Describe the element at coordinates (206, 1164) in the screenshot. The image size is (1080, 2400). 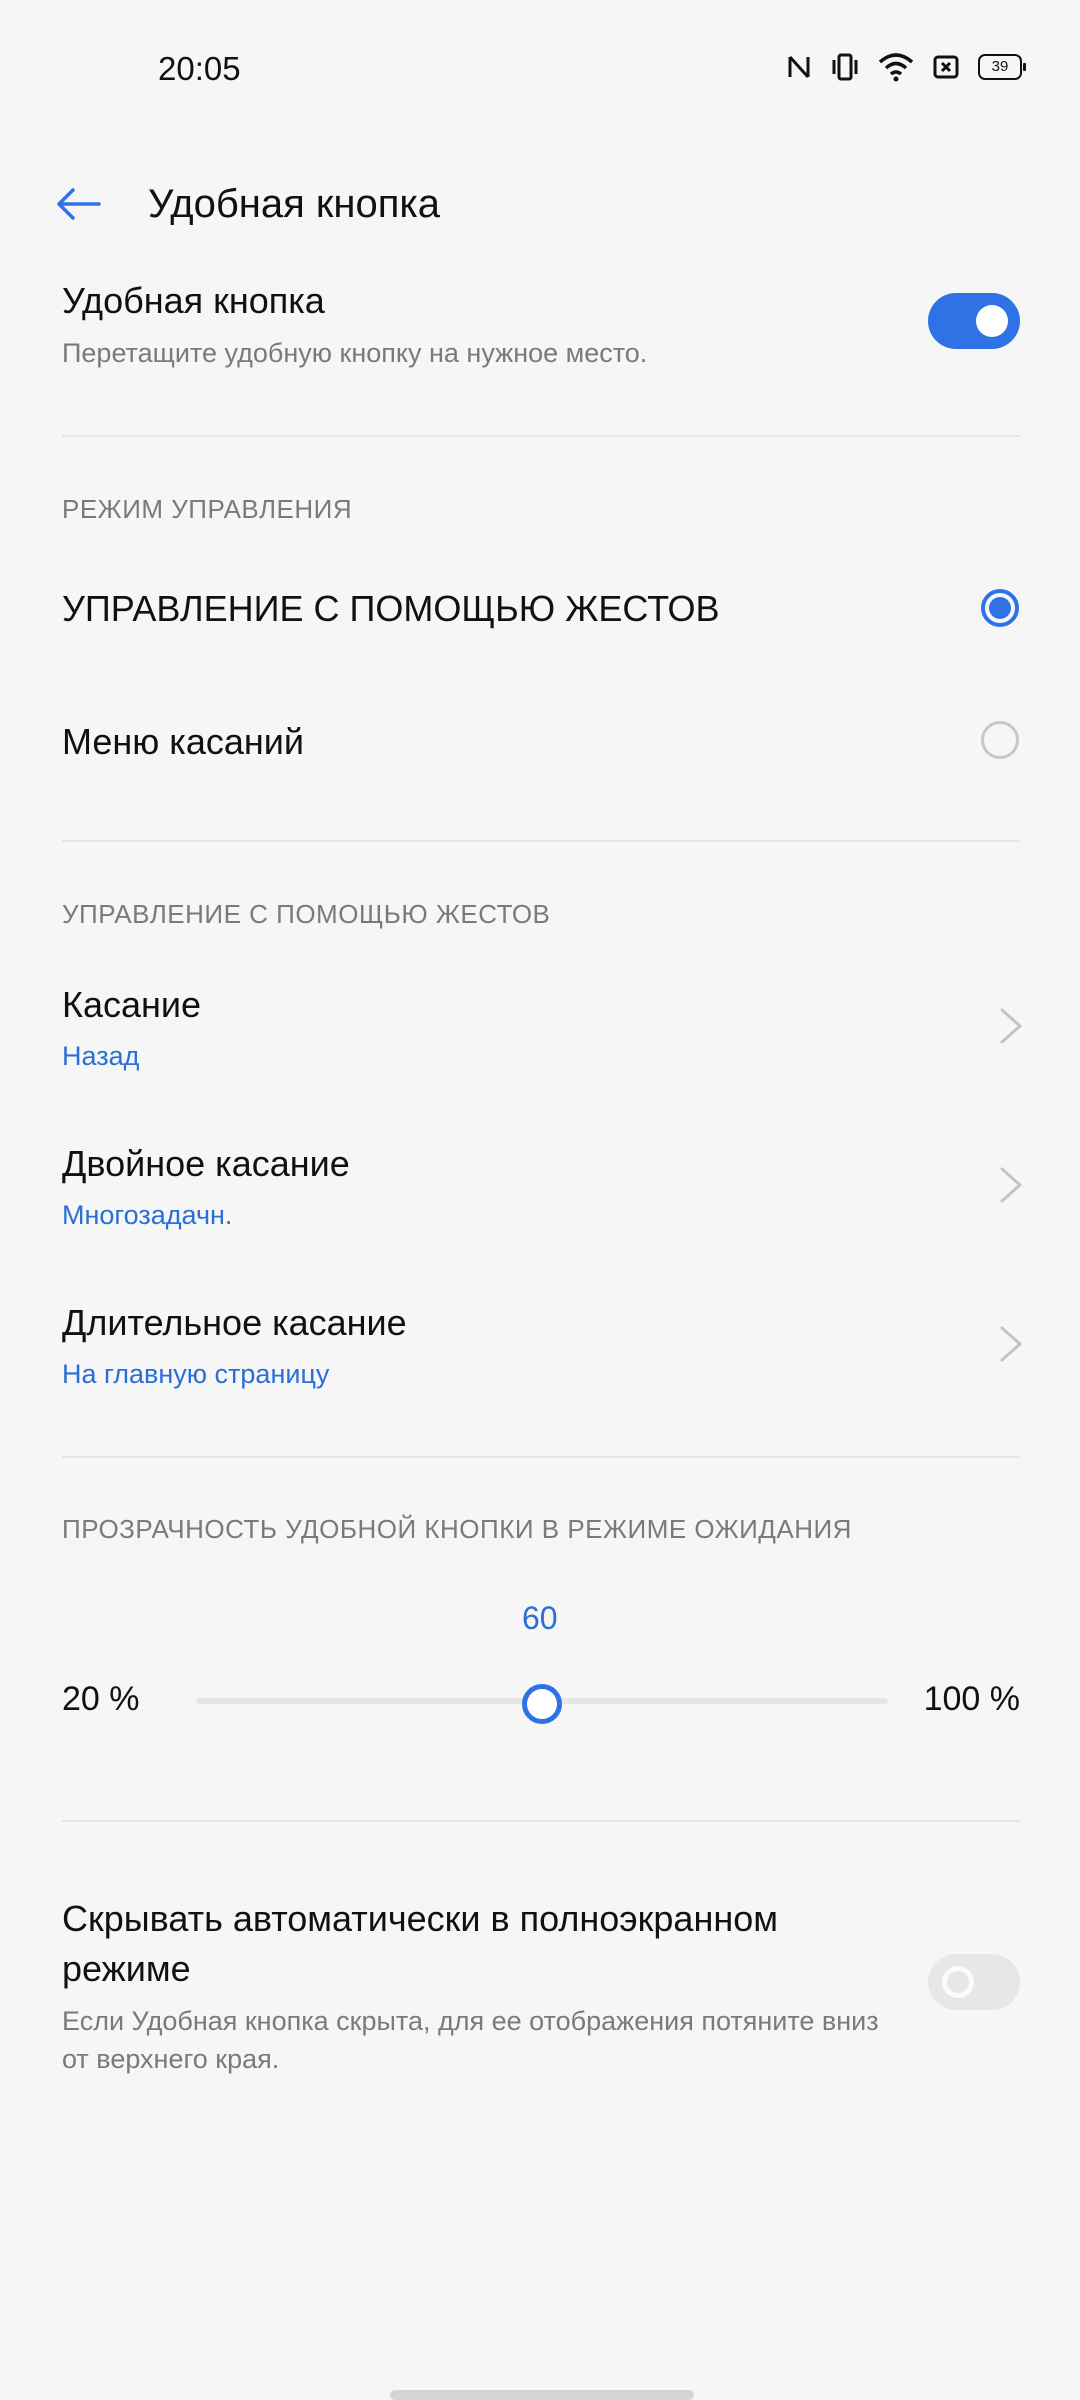
I see `gesture-double-tap-title: Двойное касание` at that location.